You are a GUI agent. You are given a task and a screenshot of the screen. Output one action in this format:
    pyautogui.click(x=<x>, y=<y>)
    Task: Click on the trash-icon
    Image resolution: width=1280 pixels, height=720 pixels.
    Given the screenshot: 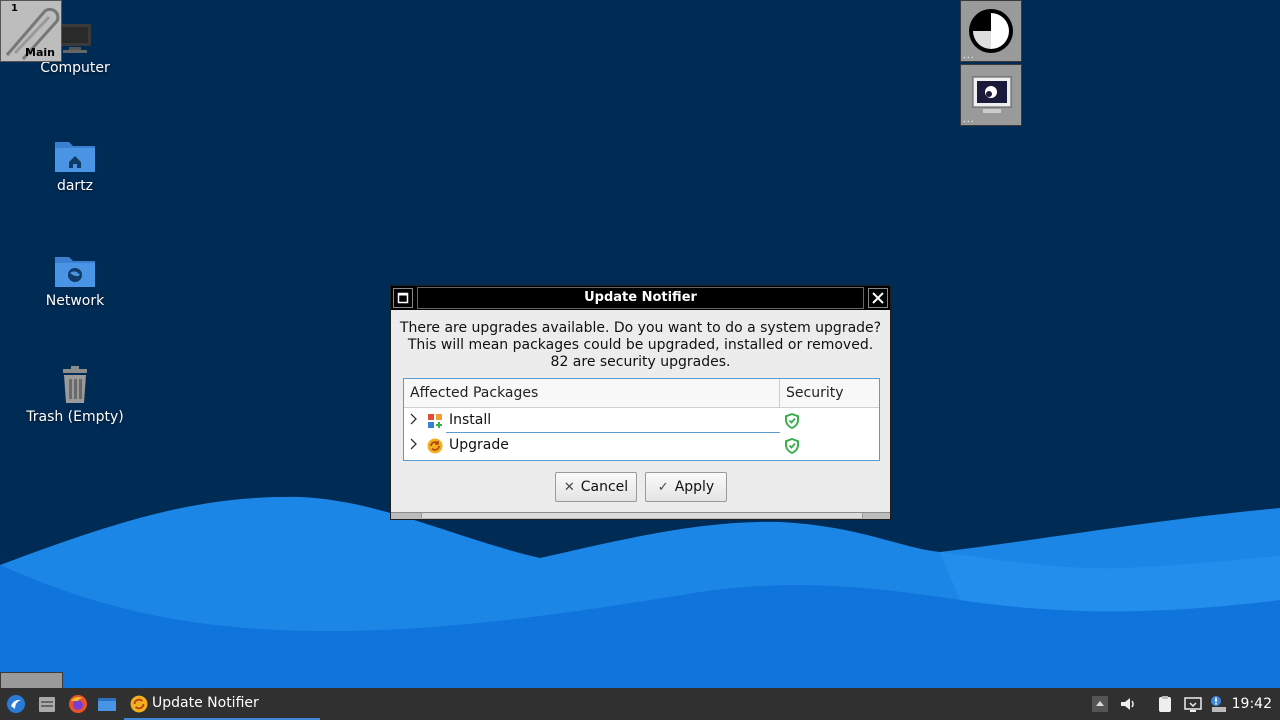 What is the action you would take?
    pyautogui.click(x=75, y=384)
    